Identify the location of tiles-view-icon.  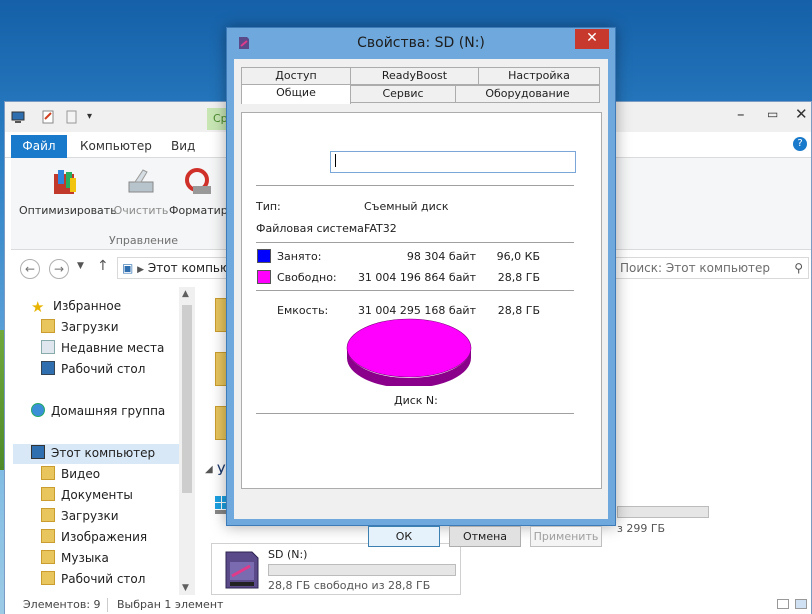
(801, 604).